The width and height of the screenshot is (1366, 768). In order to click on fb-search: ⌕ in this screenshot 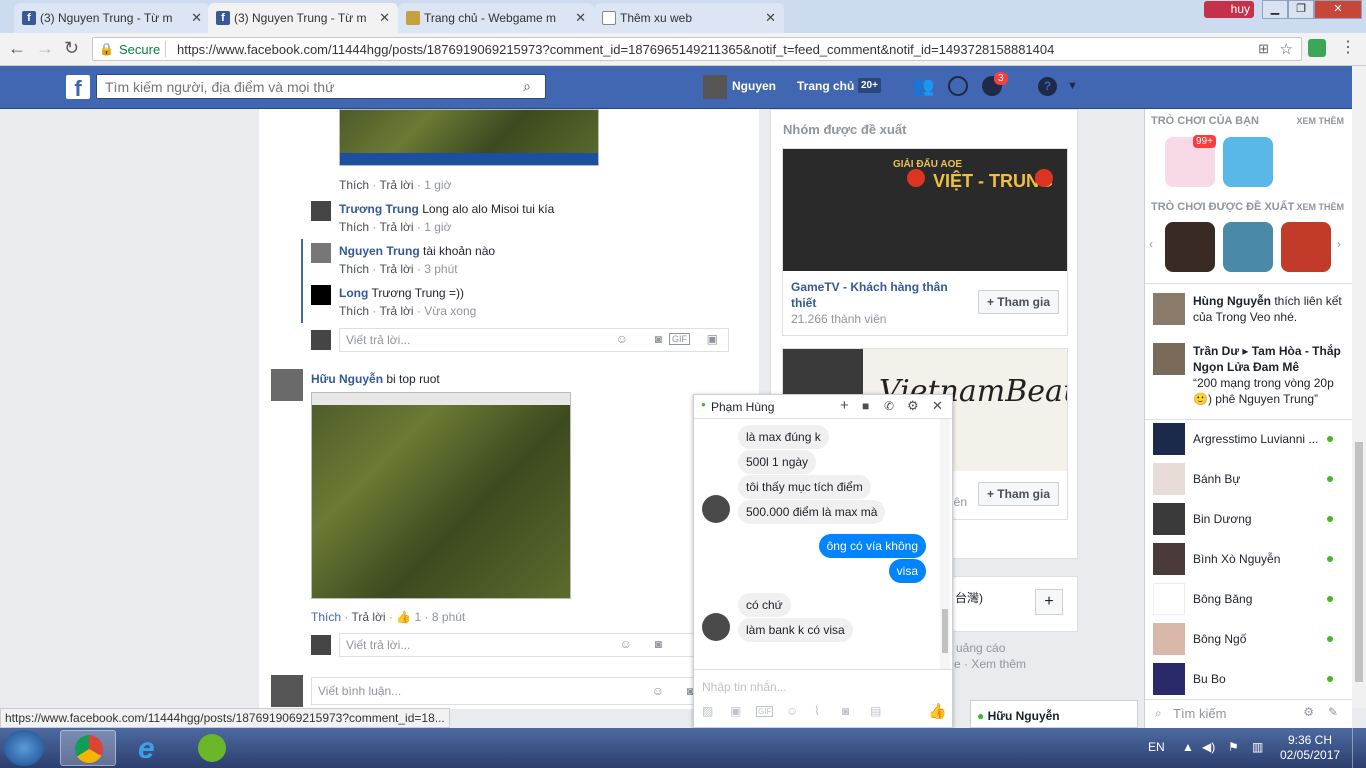, I will do `click(321, 86)`.